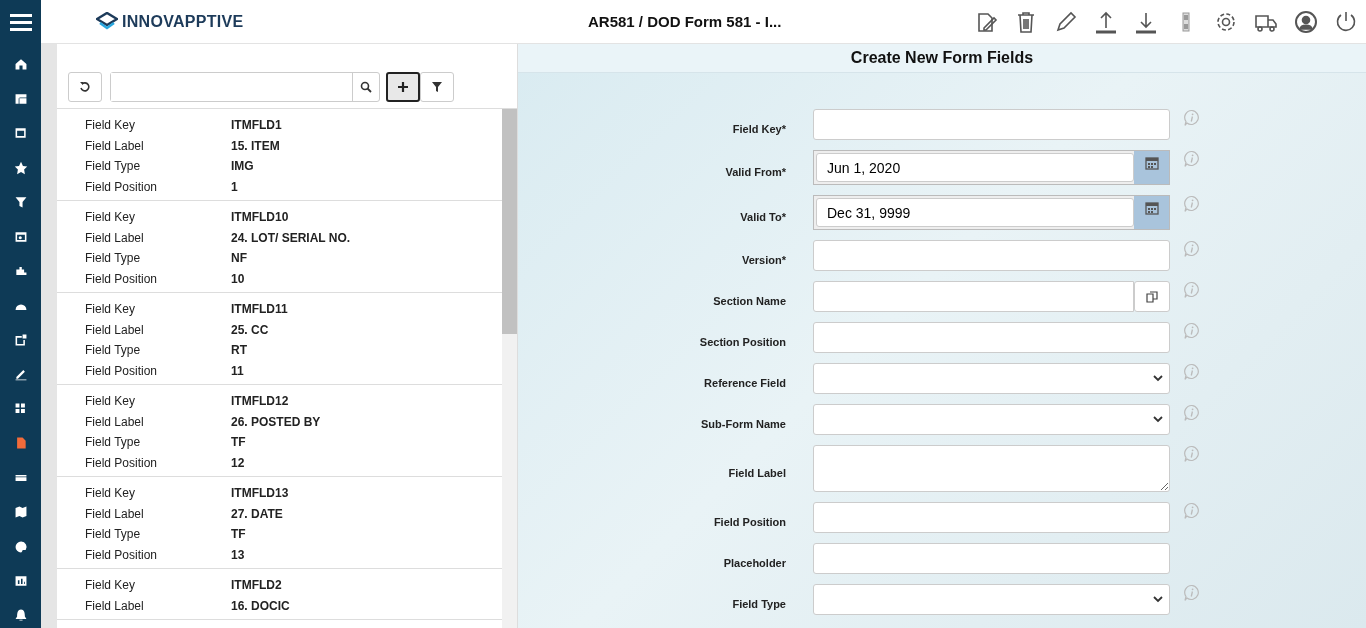  Describe the element at coordinates (1106, 21) in the screenshot. I see `upload-icon` at that location.